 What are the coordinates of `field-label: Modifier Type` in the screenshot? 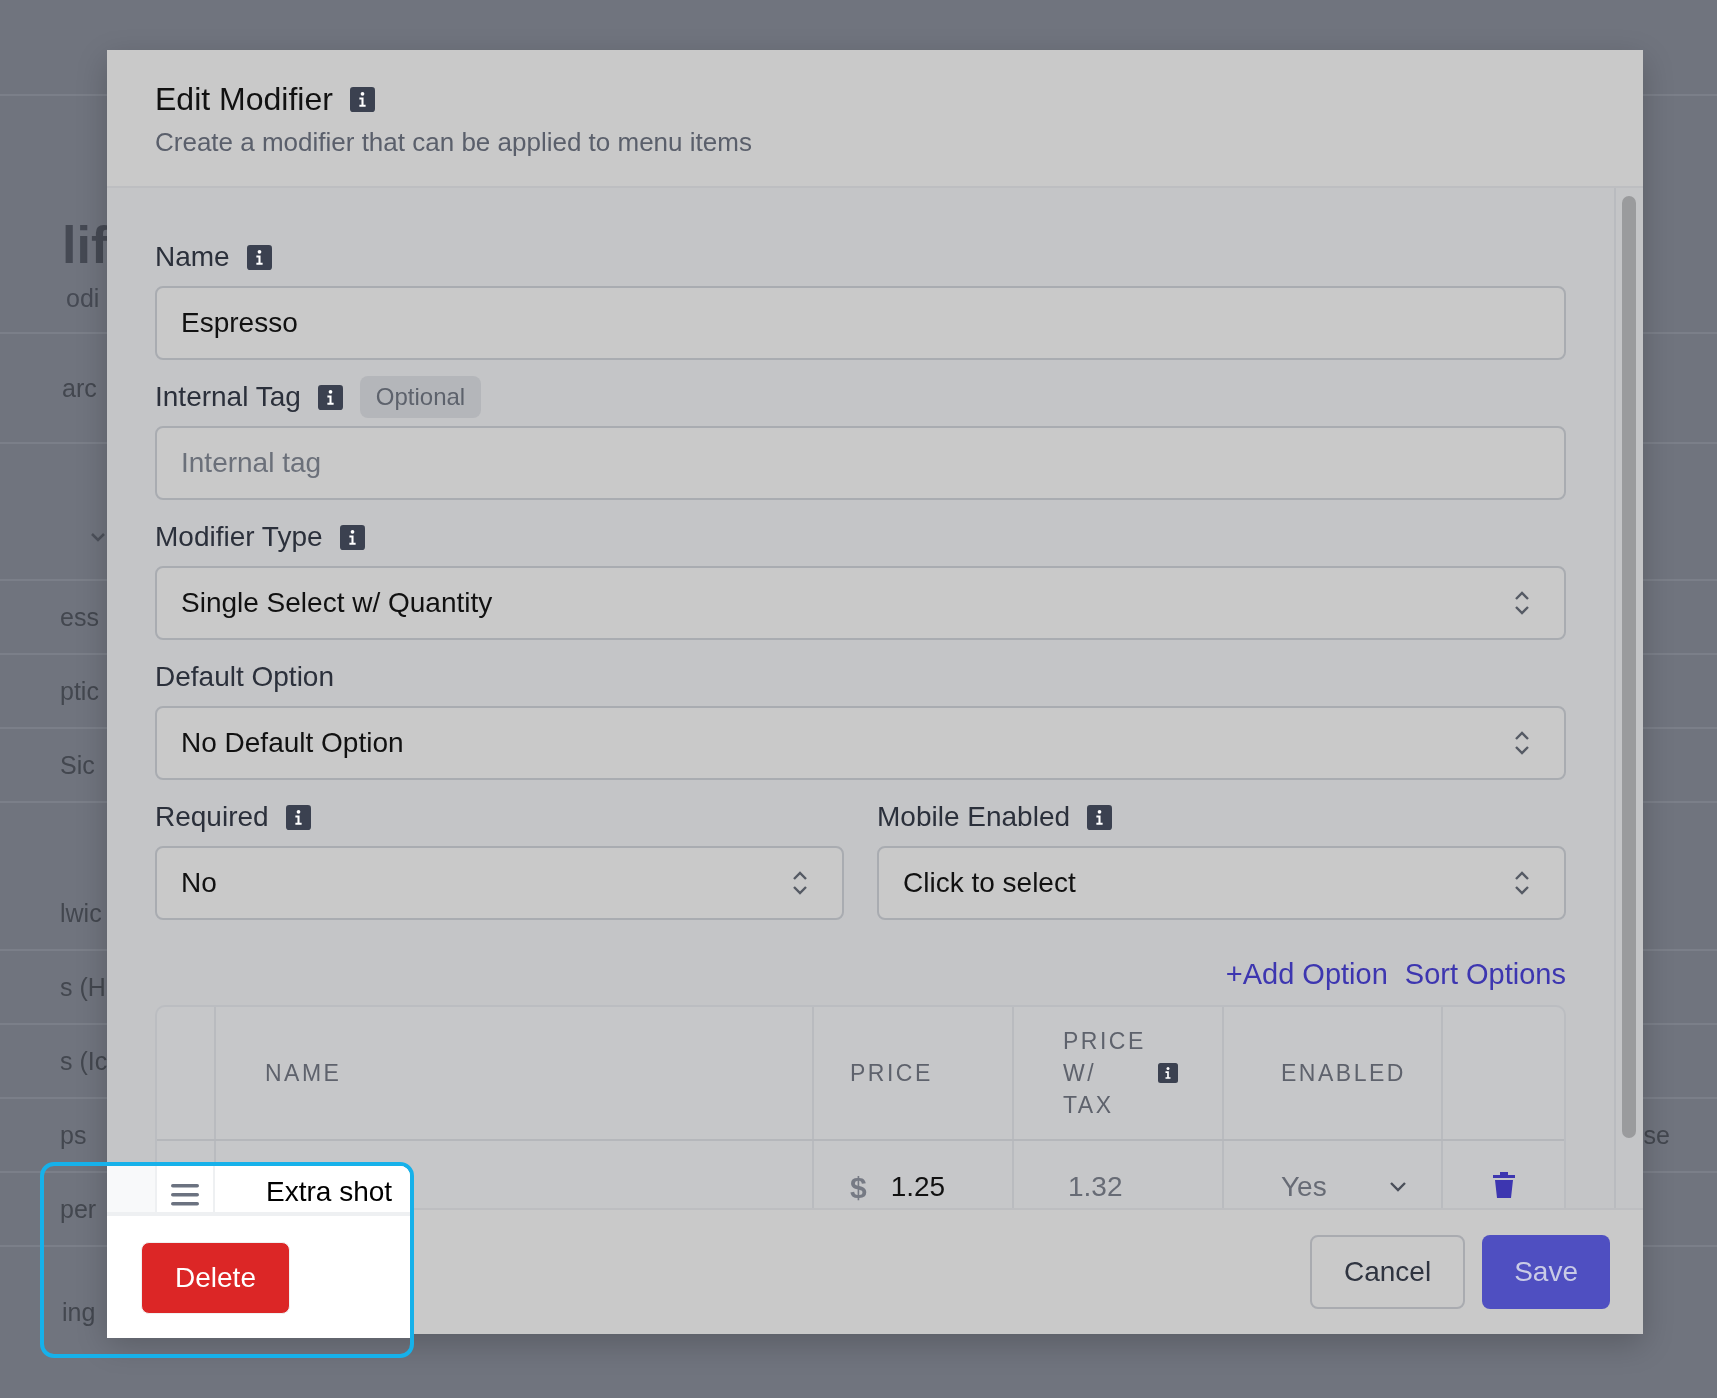 It's located at (239, 537).